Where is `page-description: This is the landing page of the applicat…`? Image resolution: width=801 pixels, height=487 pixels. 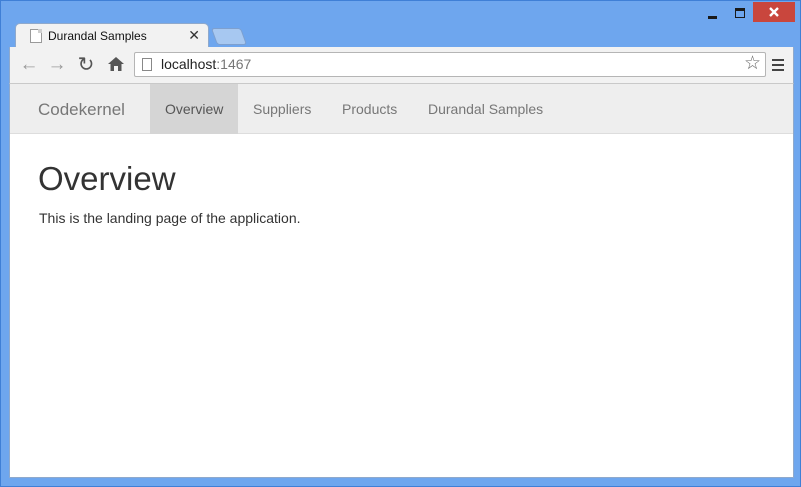 page-description: This is the landing page of the applicat… is located at coordinates (170, 218).